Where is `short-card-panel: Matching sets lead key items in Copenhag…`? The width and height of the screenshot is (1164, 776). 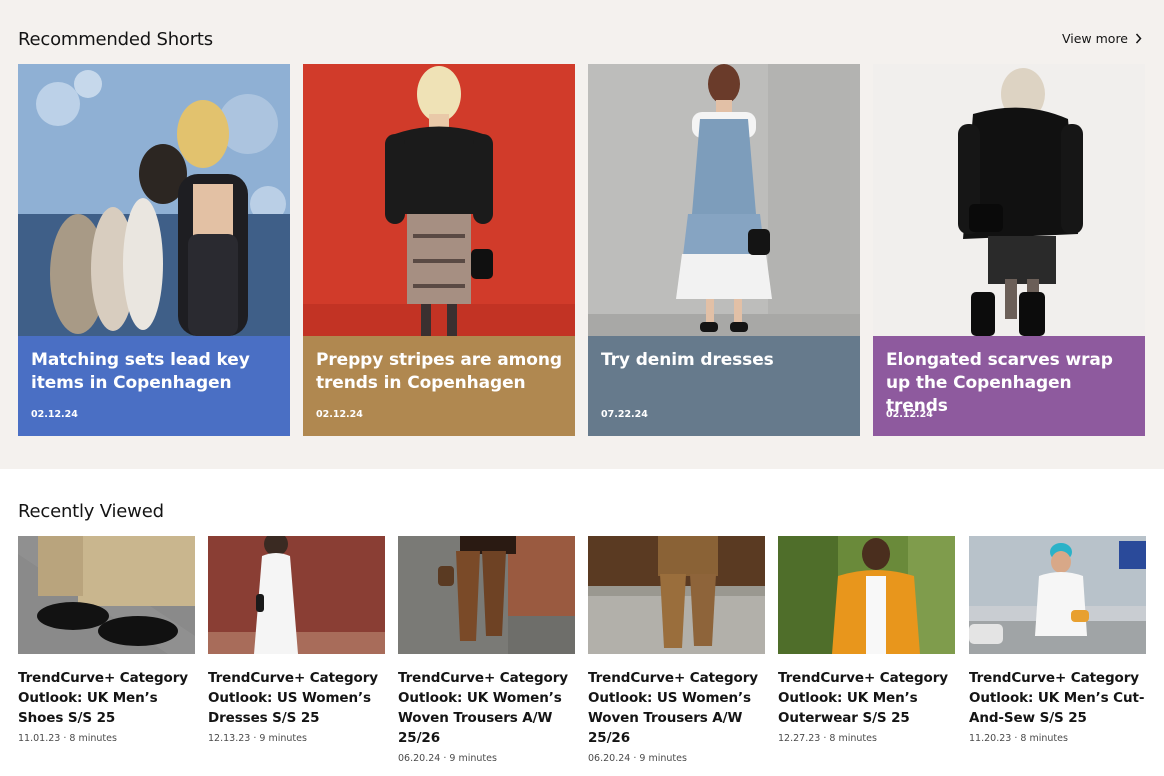
short-card-panel: Matching sets lead key items in Copenhag… is located at coordinates (154, 386).